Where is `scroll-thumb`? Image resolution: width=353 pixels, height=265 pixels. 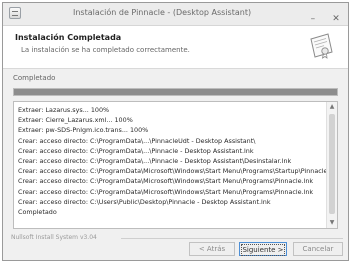
scroll-thumb is located at coordinates (332, 164).